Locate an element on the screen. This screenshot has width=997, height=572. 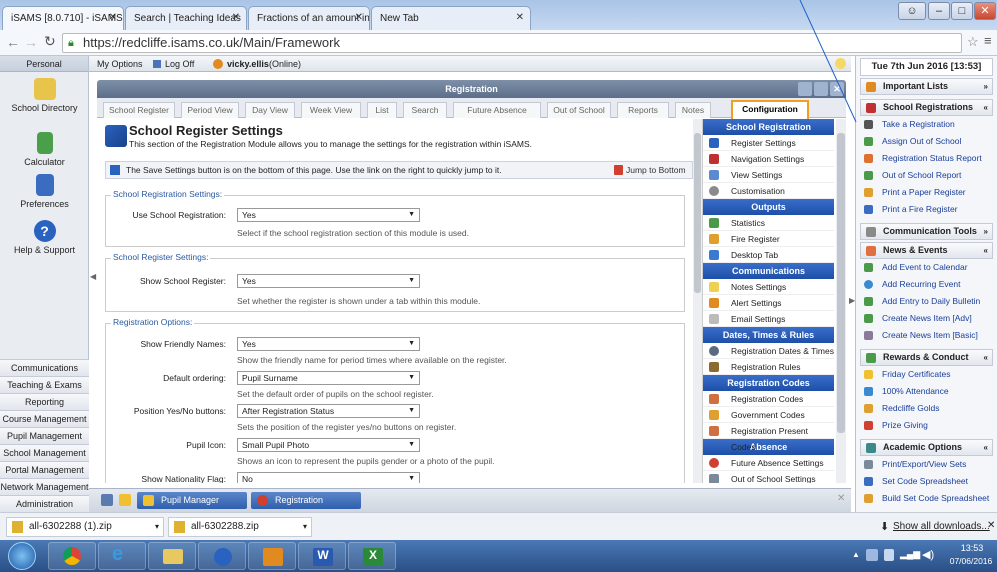
module-course-management: Course Management is located at coordinates (44, 418).